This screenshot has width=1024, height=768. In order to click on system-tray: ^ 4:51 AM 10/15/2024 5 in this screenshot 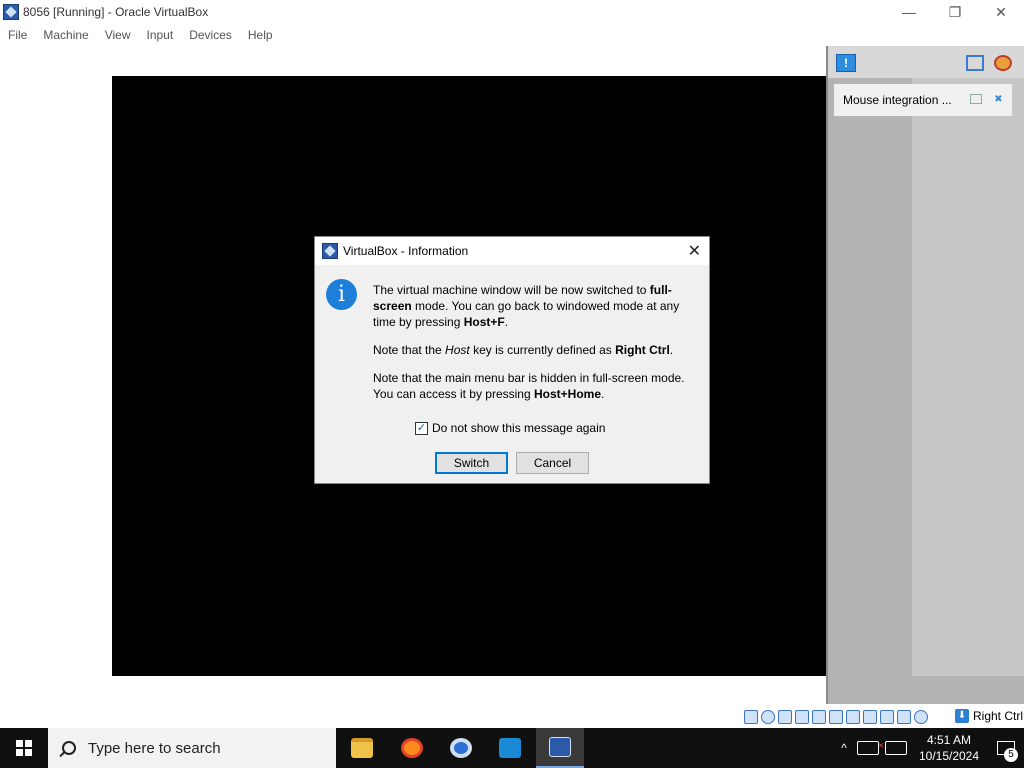, I will do `click(929, 748)`.